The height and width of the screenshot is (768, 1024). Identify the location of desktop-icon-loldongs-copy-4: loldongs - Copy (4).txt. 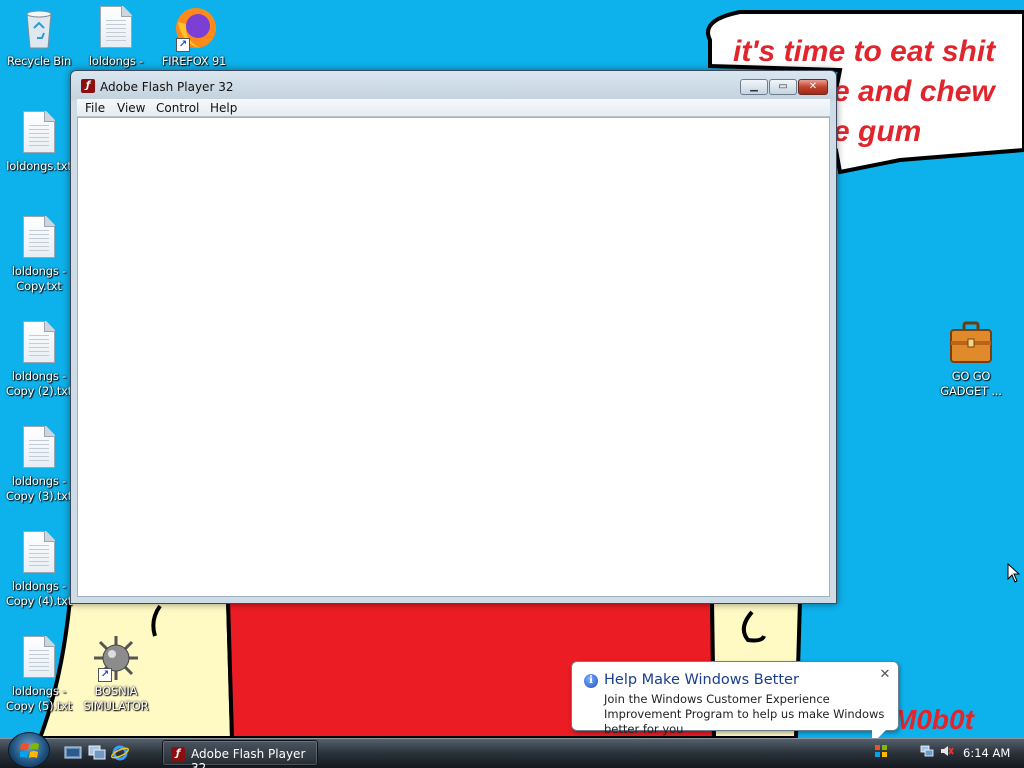
(39, 569).